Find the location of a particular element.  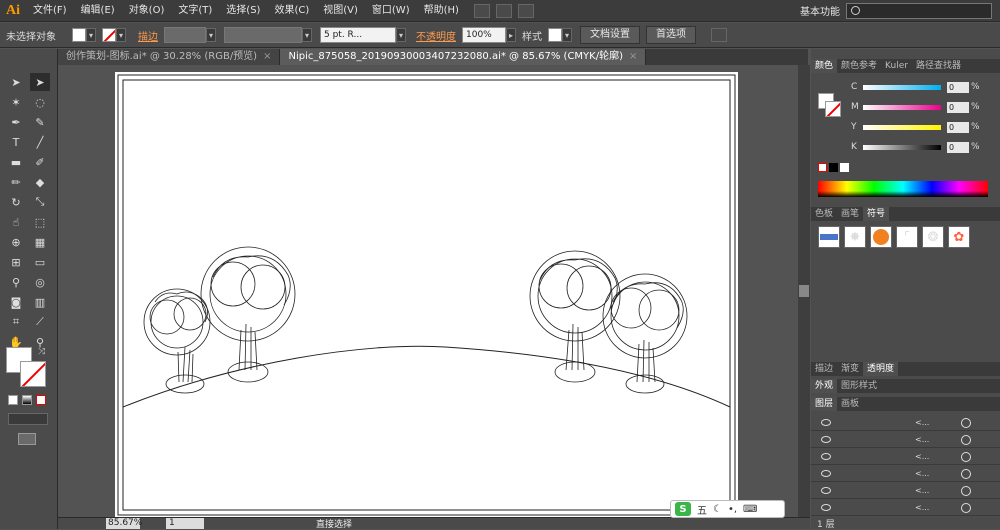

stroke-dropdown: ▾ is located at coordinates (121, 35).